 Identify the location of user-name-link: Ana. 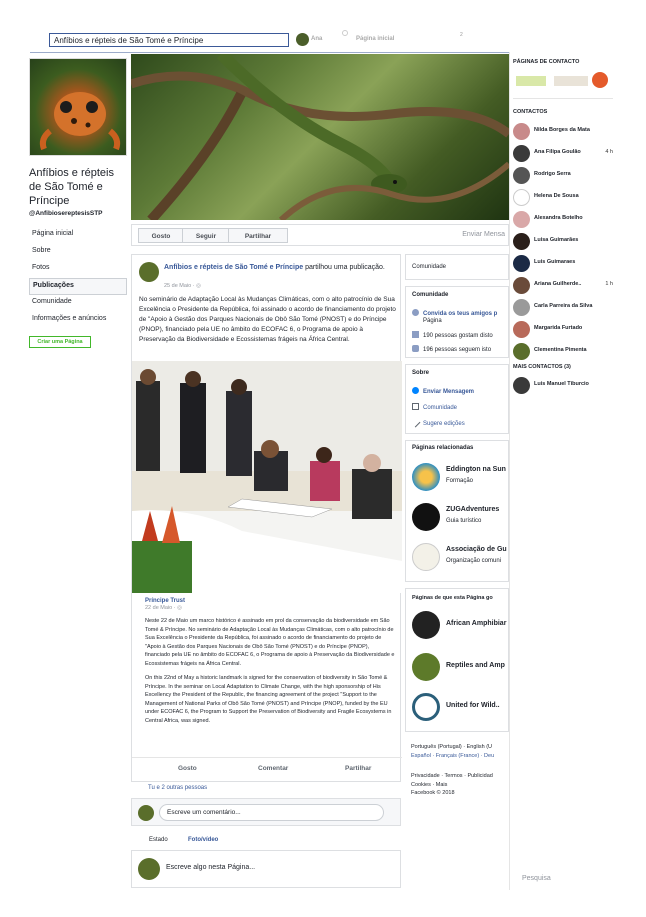
(316, 39).